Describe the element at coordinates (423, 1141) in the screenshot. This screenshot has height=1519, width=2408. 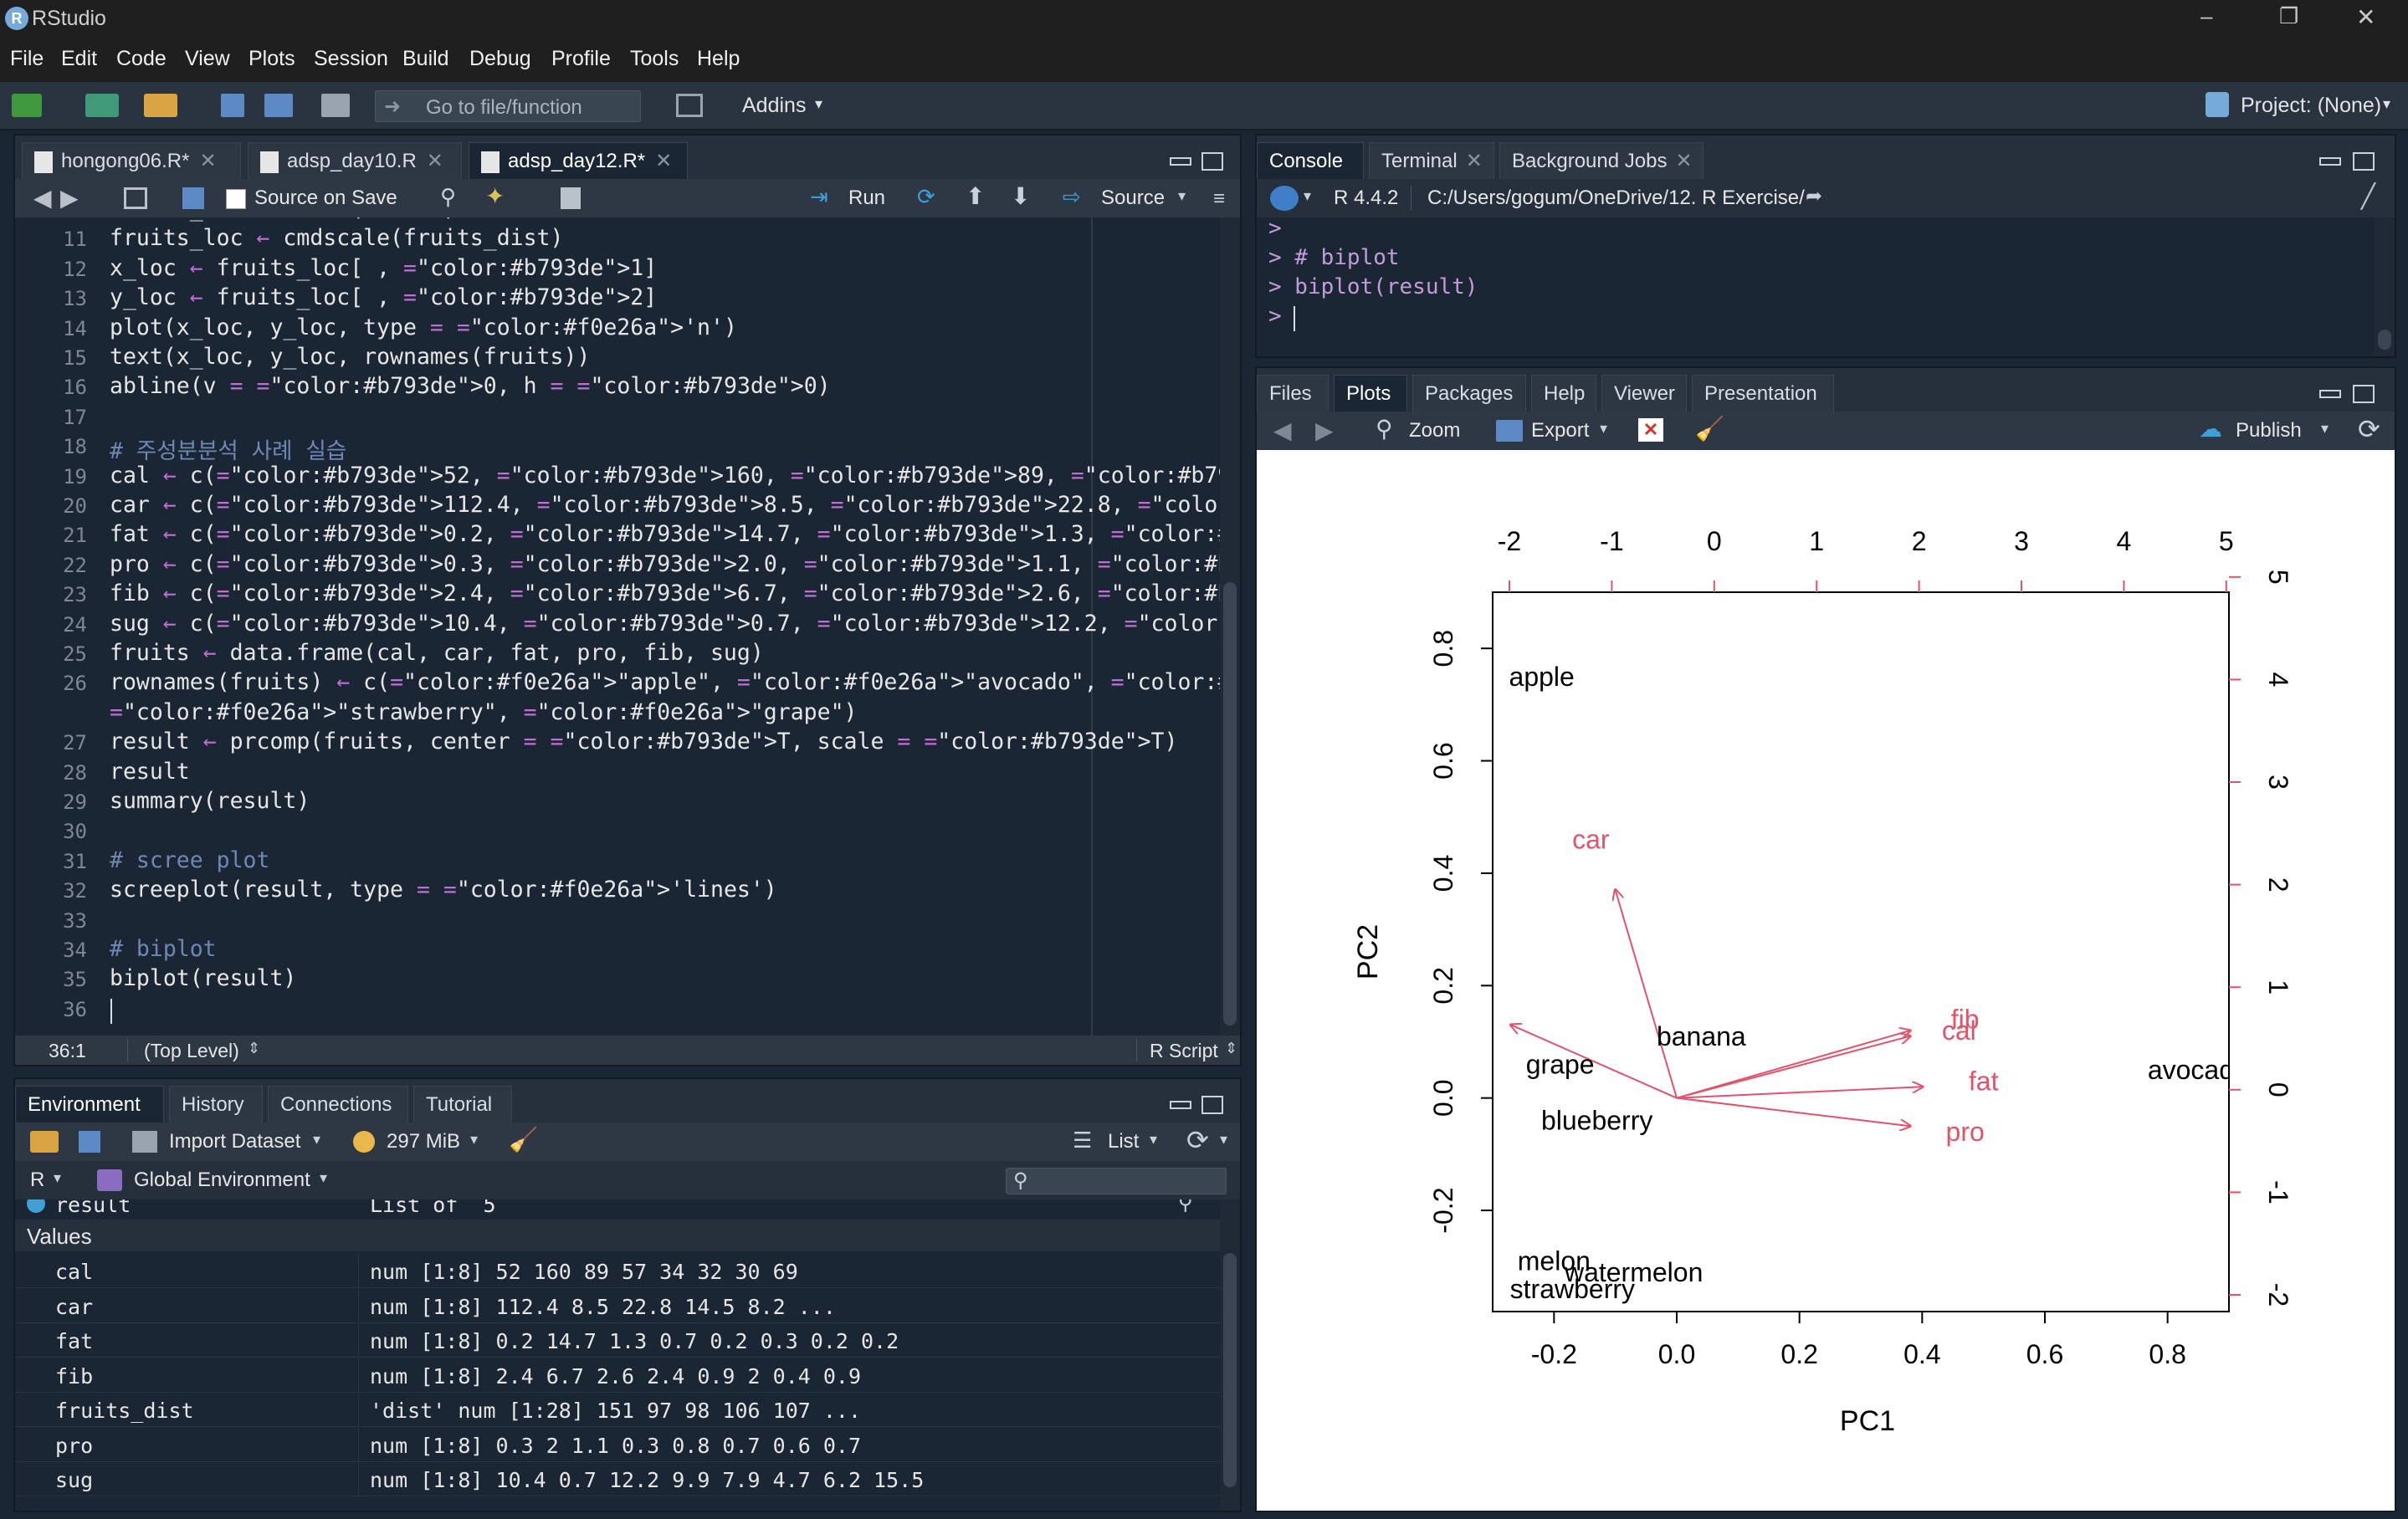
I see `memory-usage: 297 MiB` at that location.